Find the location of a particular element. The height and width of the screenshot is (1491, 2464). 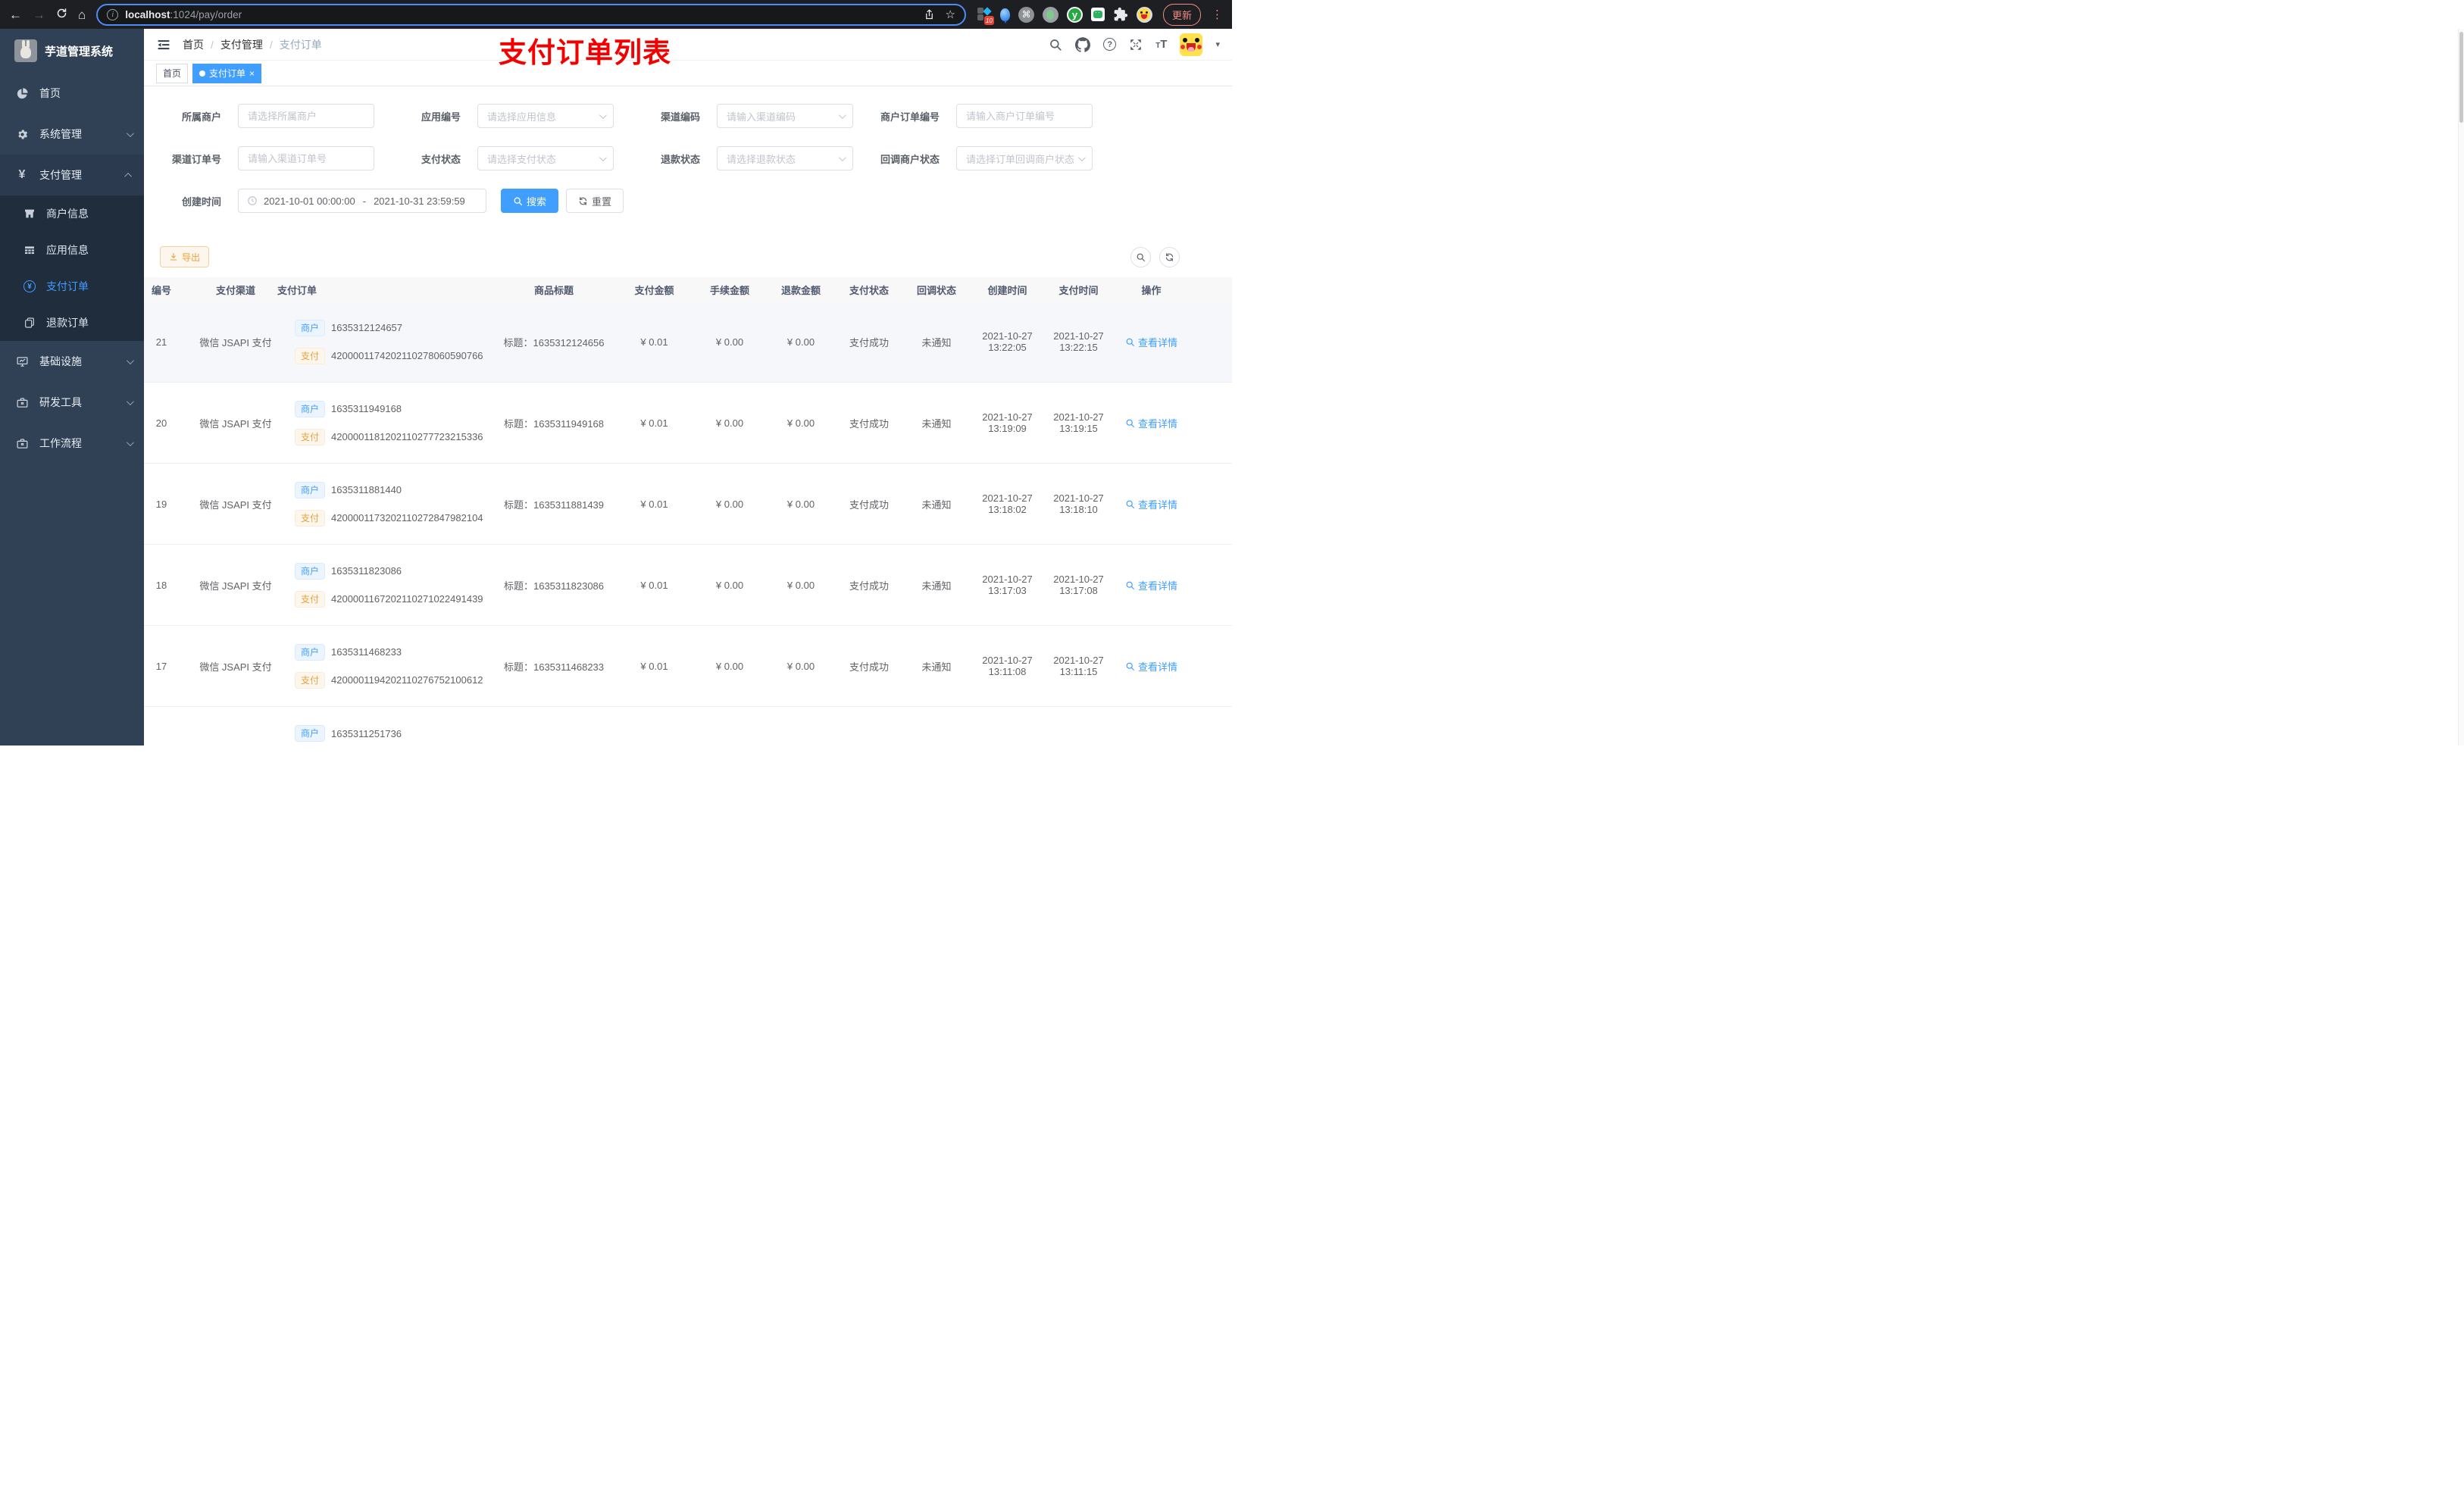

app-logo-avatar is located at coordinates (25, 50).